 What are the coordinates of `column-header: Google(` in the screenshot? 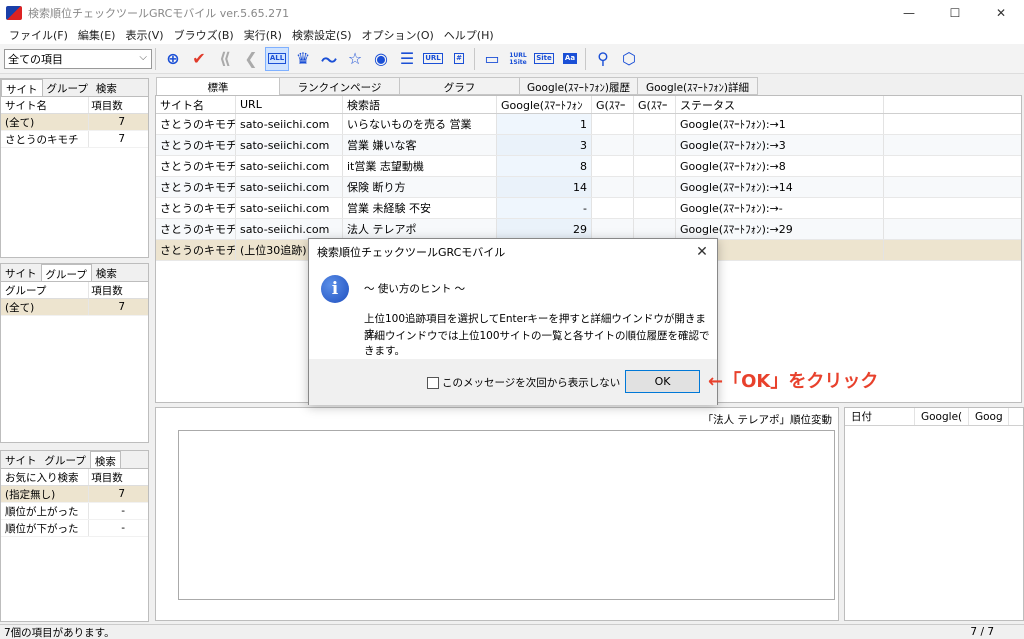 It's located at (942, 416).